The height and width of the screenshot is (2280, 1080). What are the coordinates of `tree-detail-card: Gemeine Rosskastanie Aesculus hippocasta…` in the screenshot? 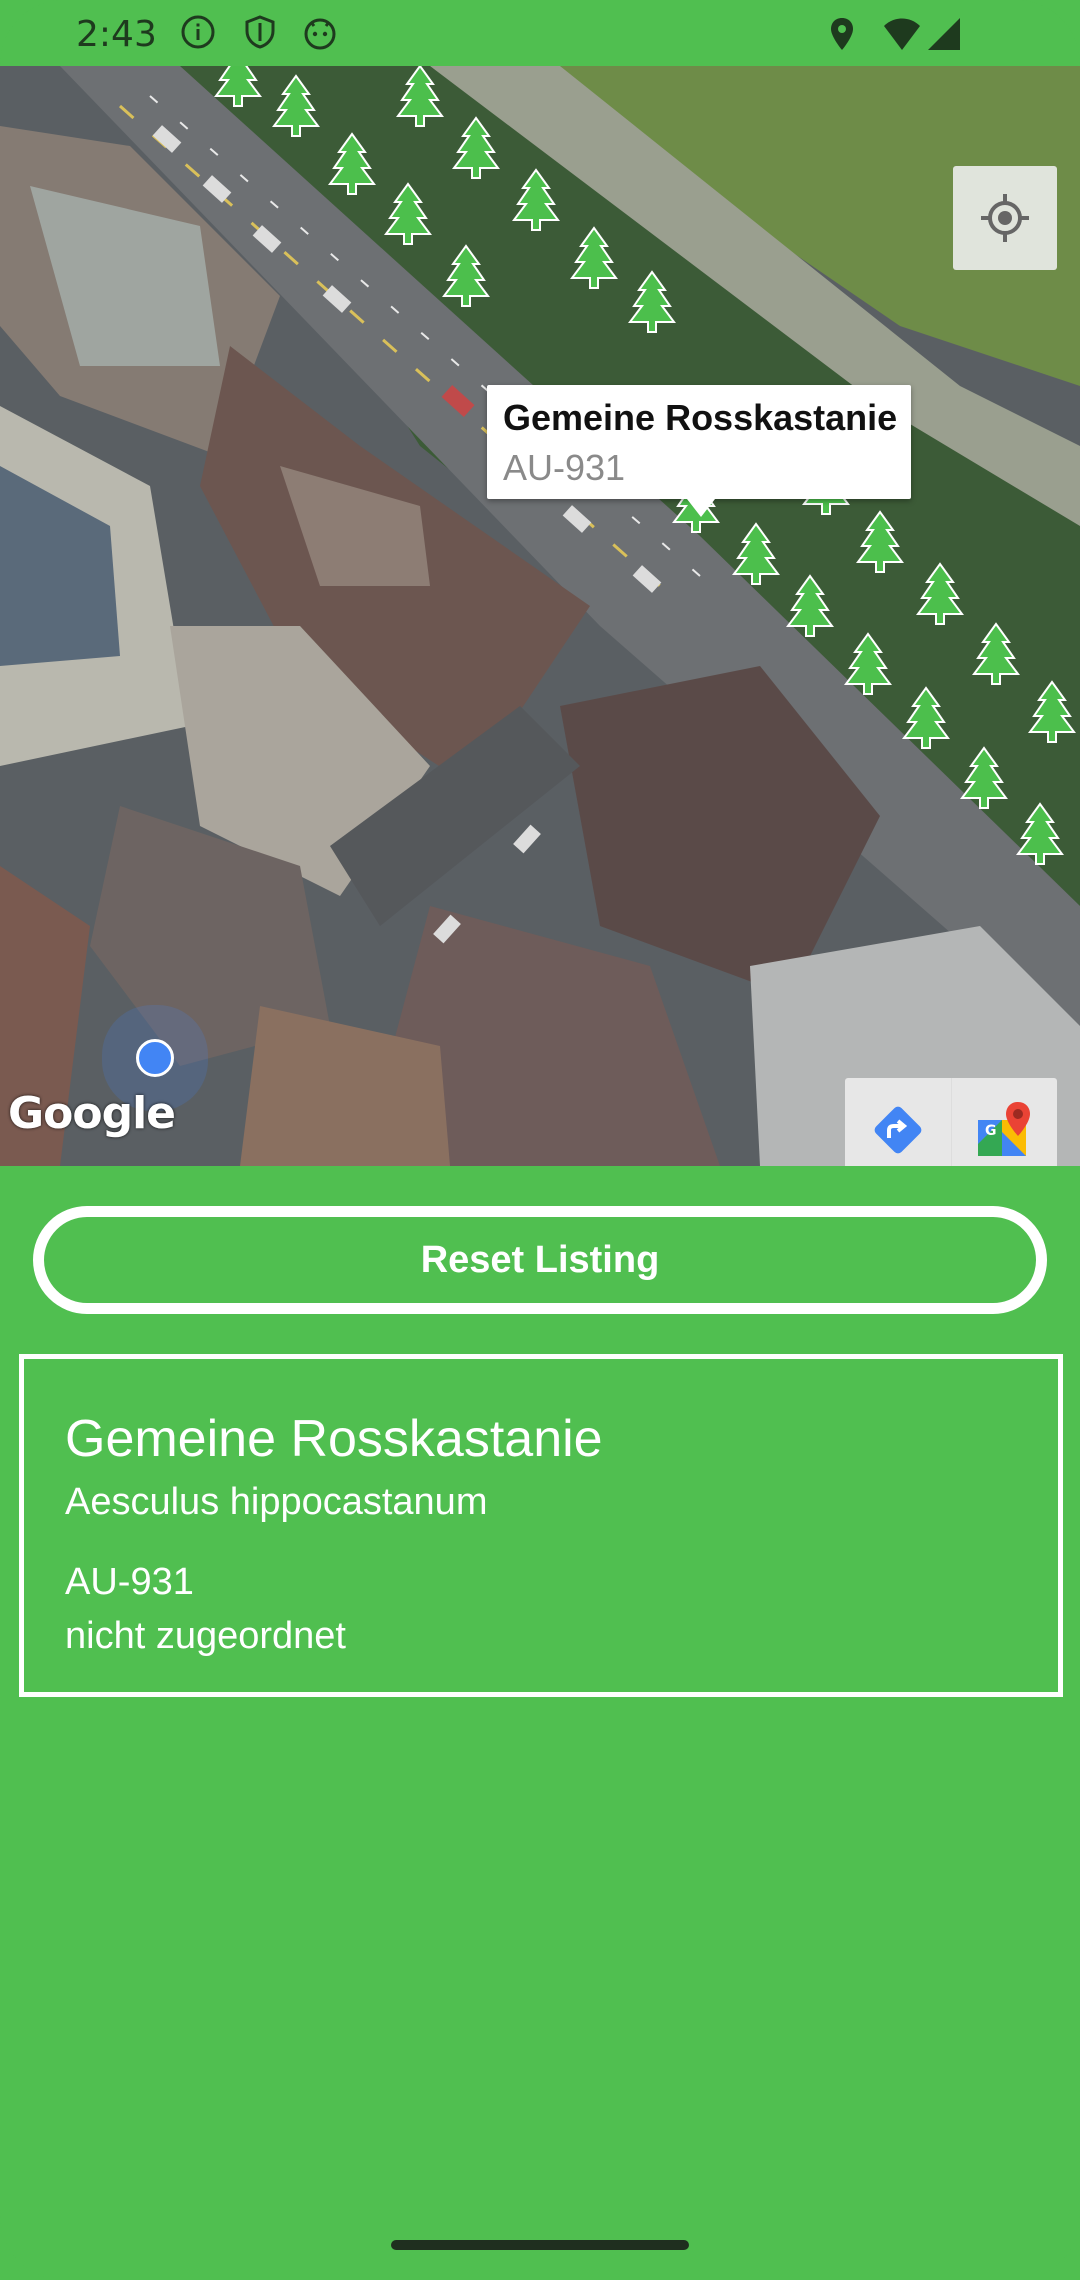 It's located at (541, 1525).